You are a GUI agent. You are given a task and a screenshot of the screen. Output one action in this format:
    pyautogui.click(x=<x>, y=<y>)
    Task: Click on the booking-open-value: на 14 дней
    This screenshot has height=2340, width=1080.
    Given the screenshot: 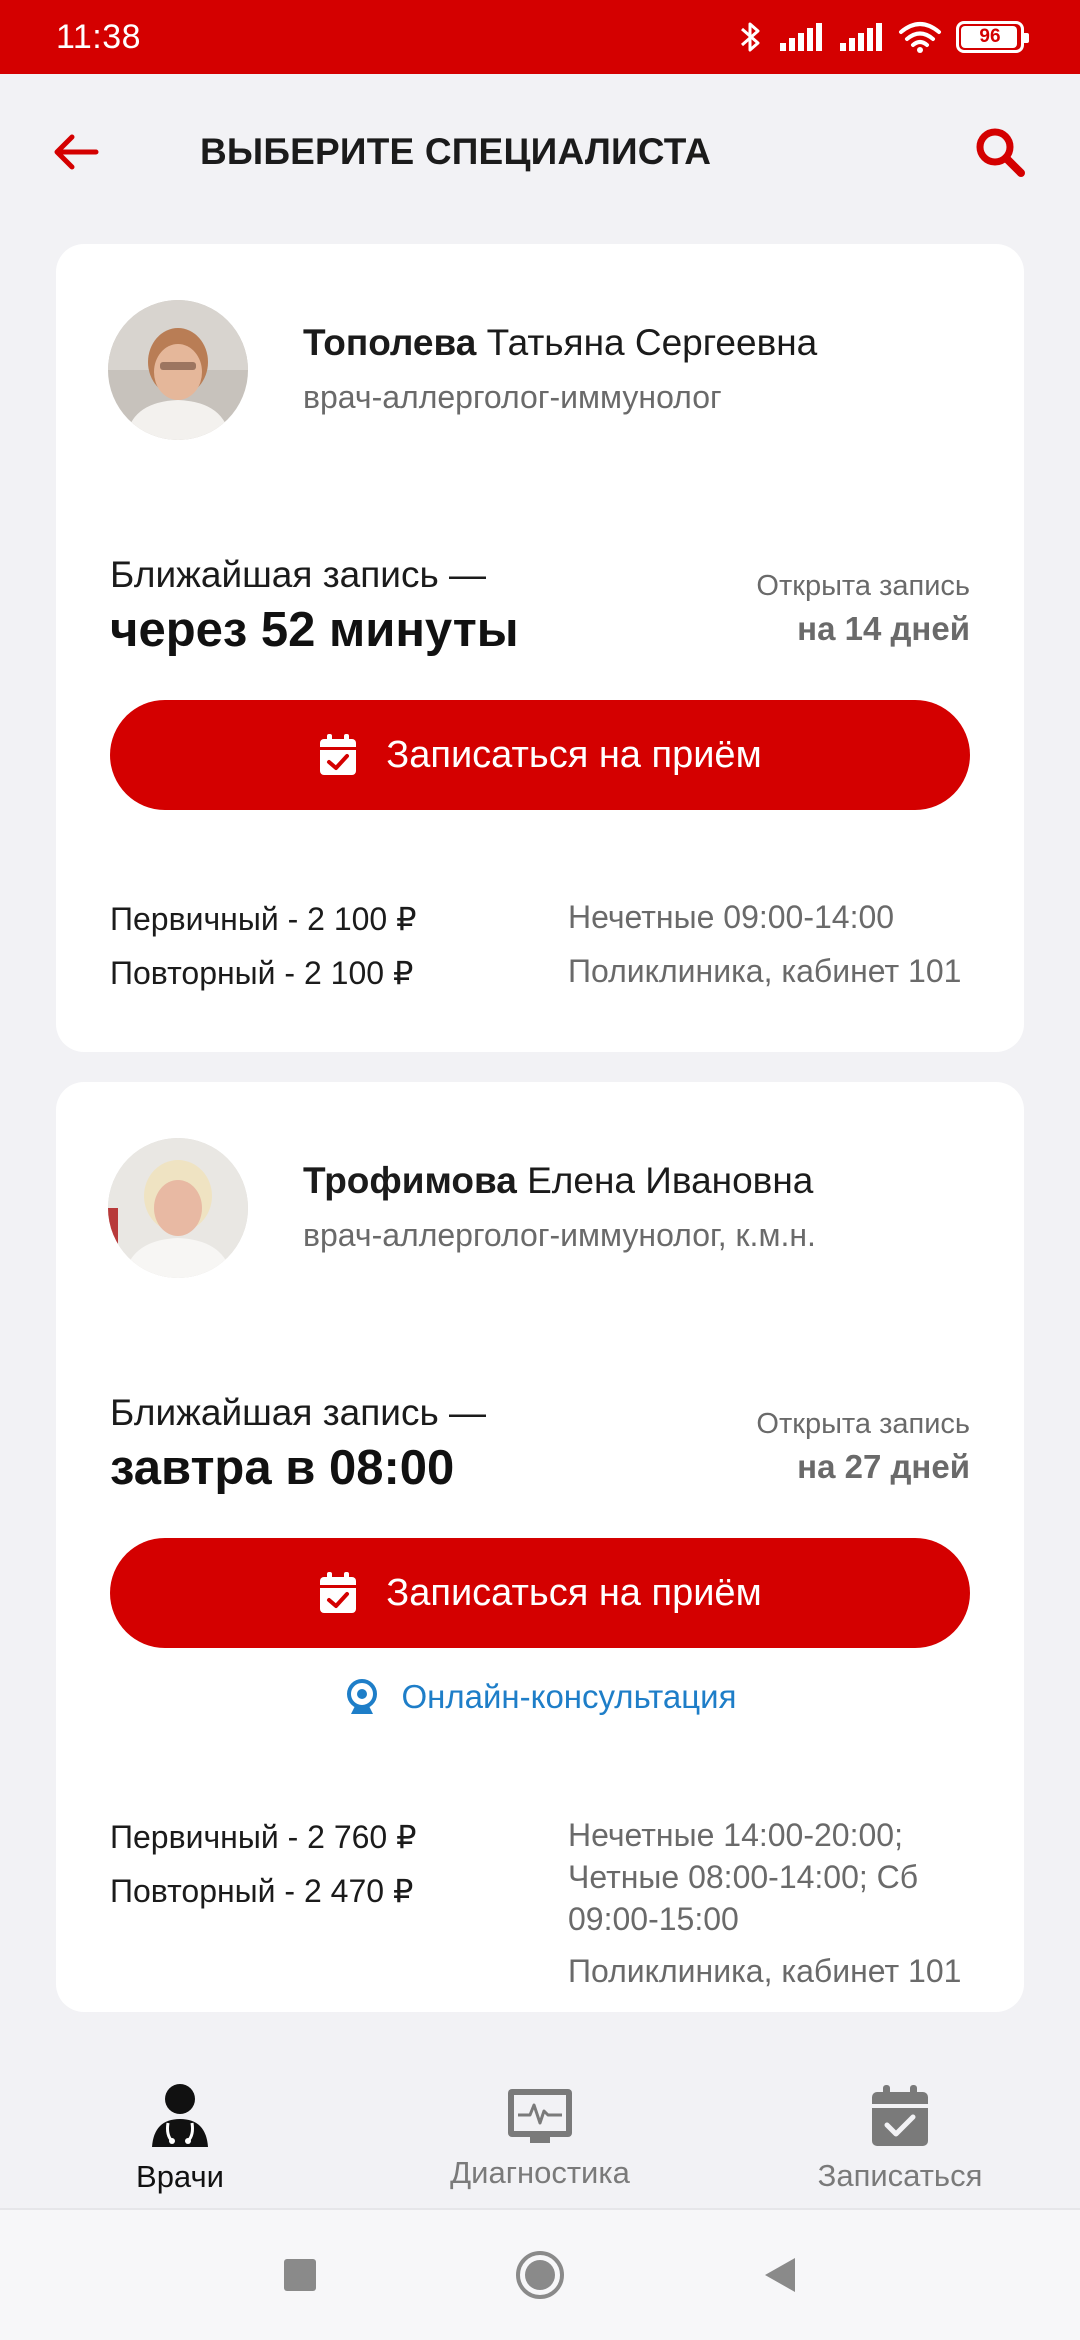 What is the action you would take?
    pyautogui.click(x=883, y=628)
    